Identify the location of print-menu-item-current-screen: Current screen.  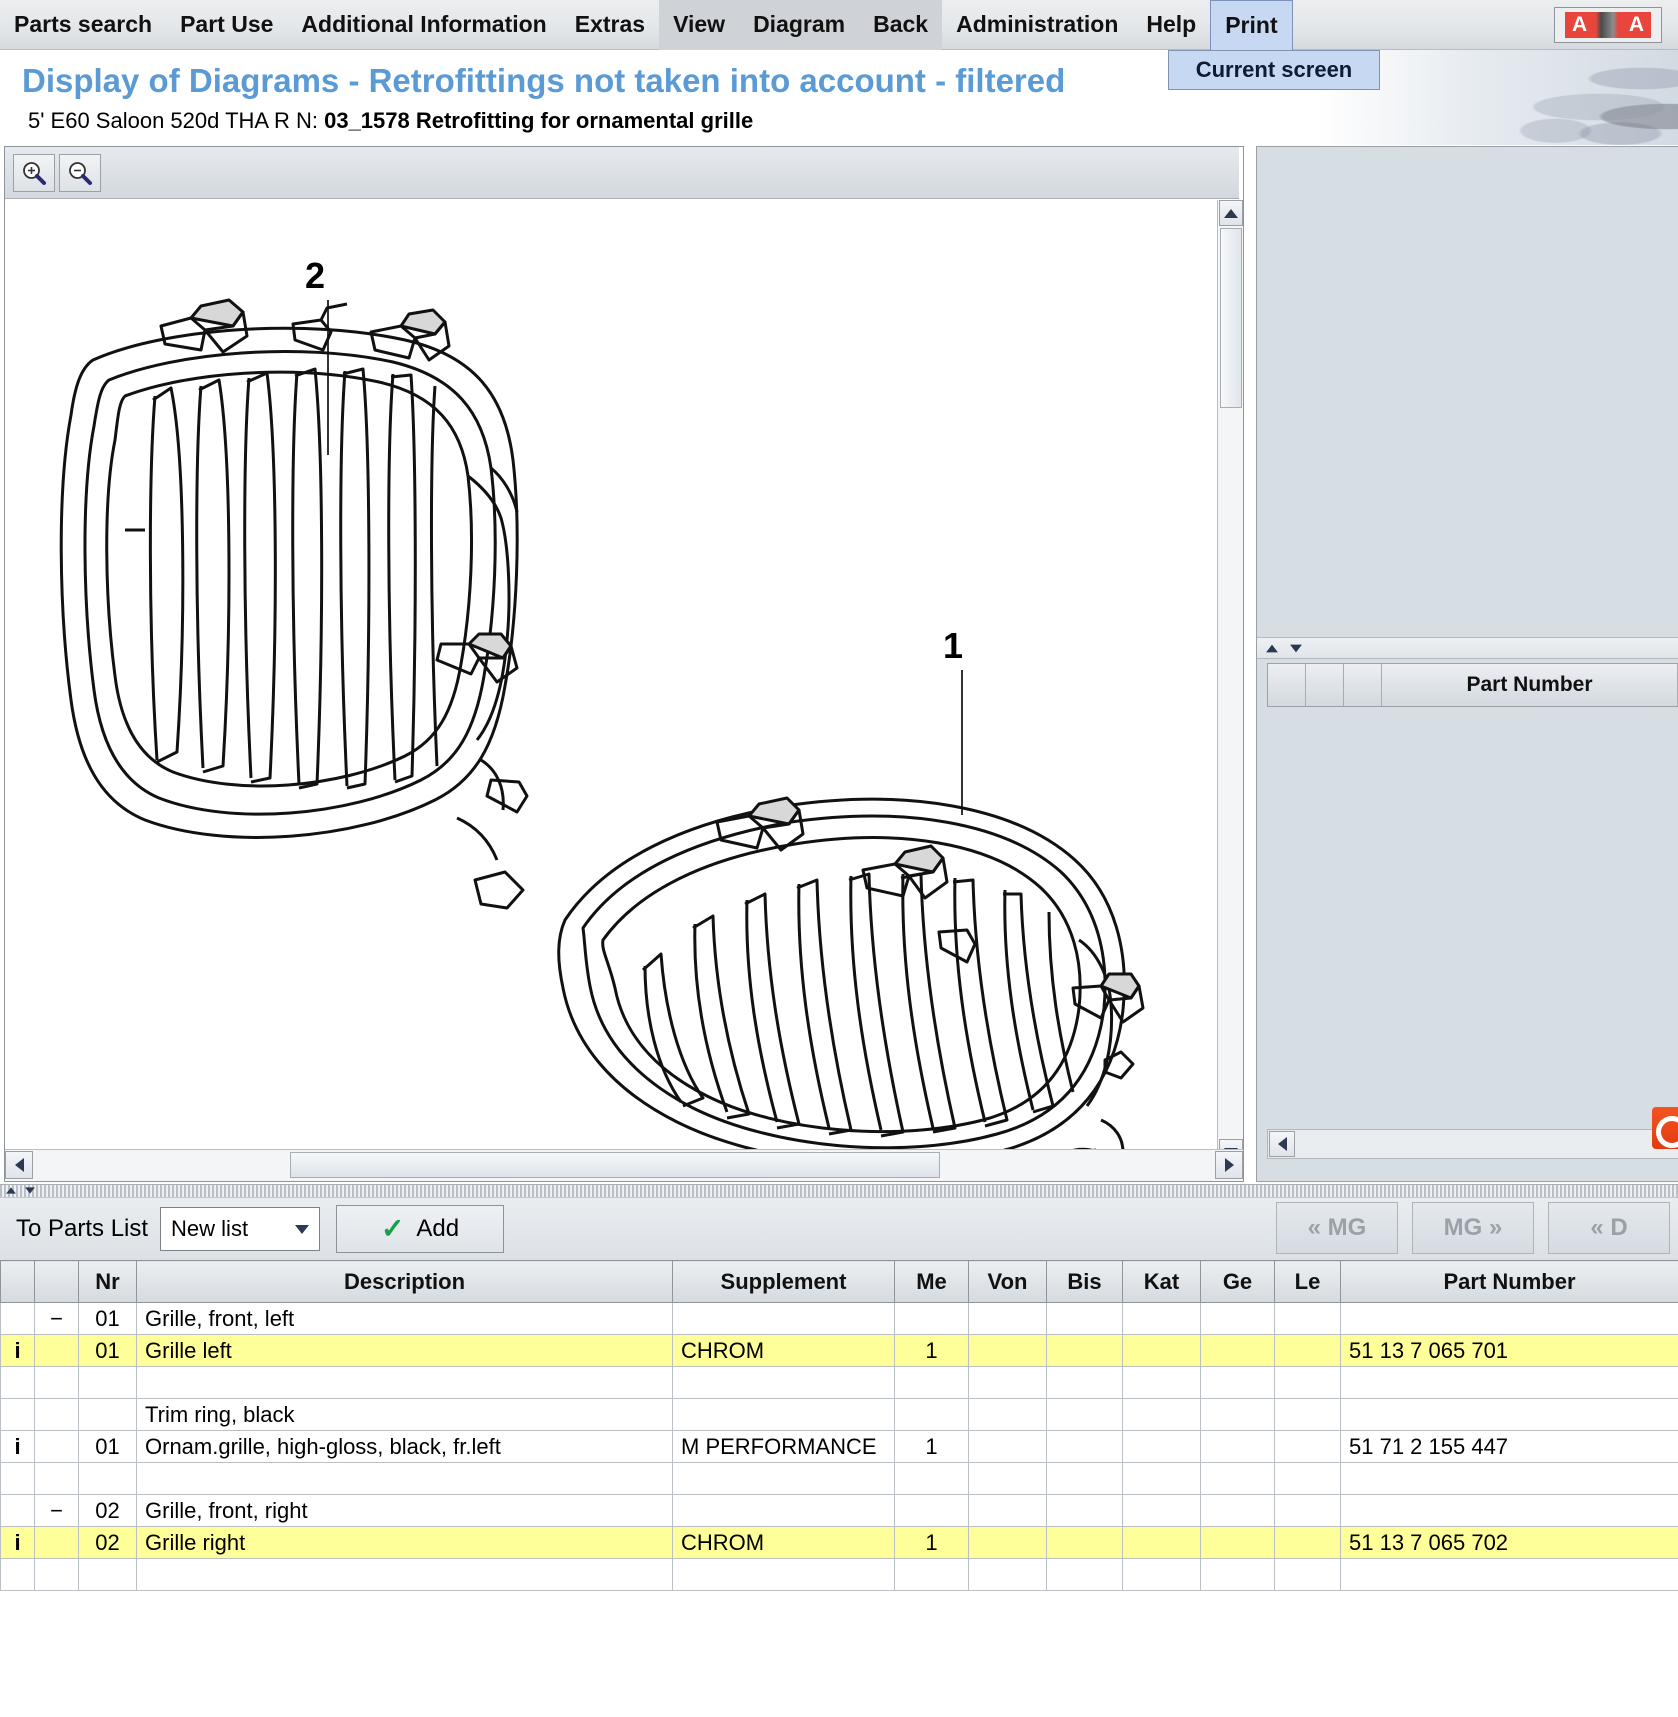
(1274, 70).